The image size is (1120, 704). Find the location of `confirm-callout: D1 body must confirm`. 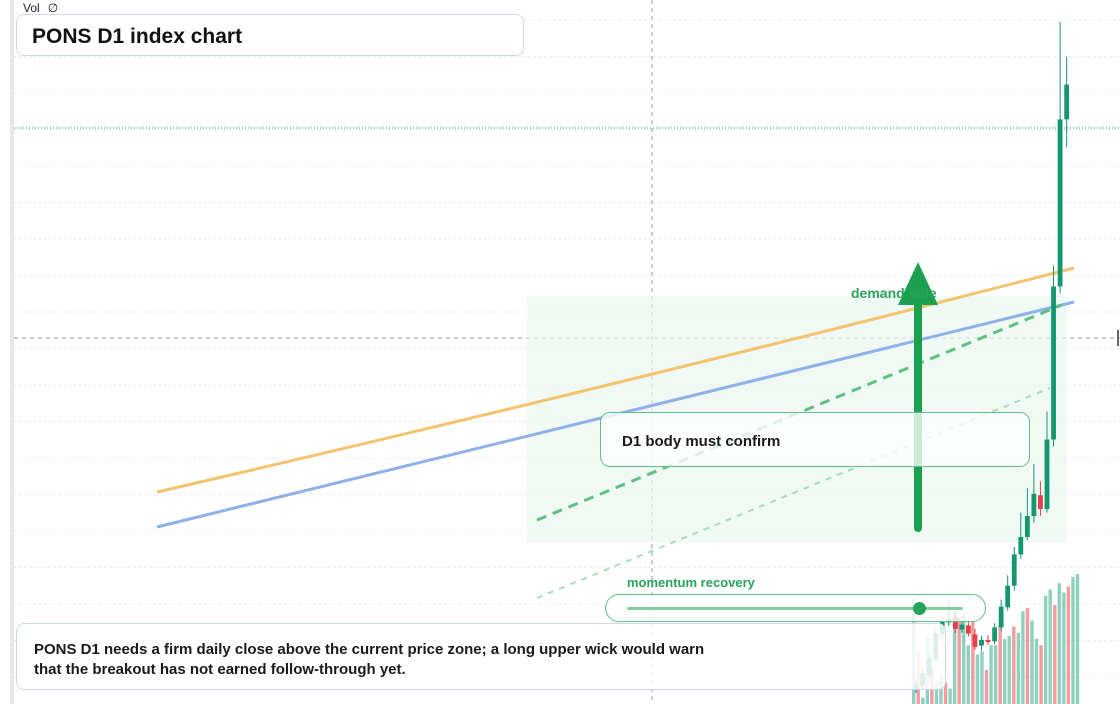

confirm-callout: D1 body must confirm is located at coordinates (815, 439).